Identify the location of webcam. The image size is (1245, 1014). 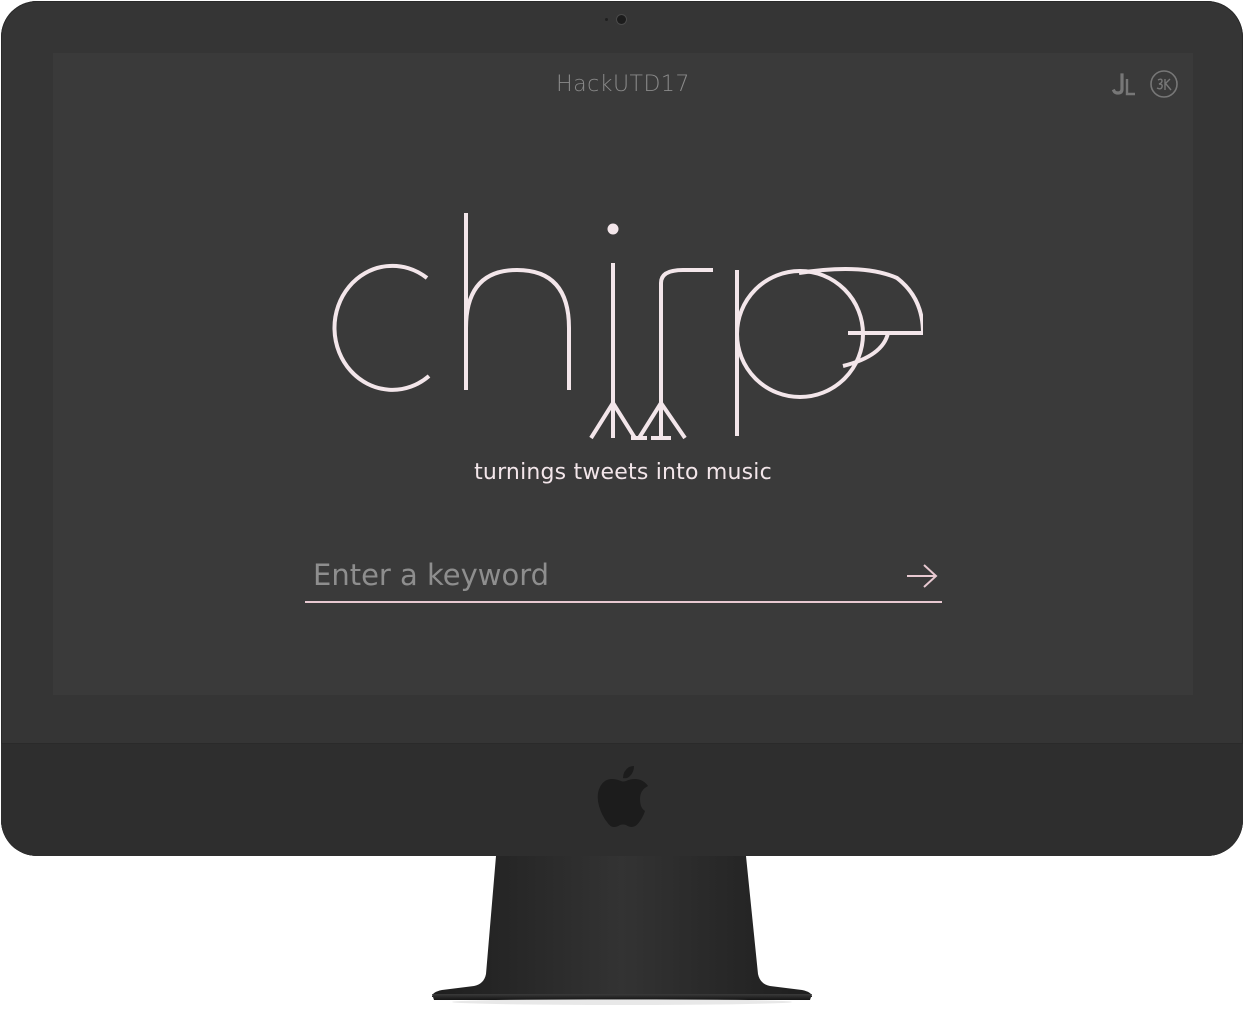
(621, 19).